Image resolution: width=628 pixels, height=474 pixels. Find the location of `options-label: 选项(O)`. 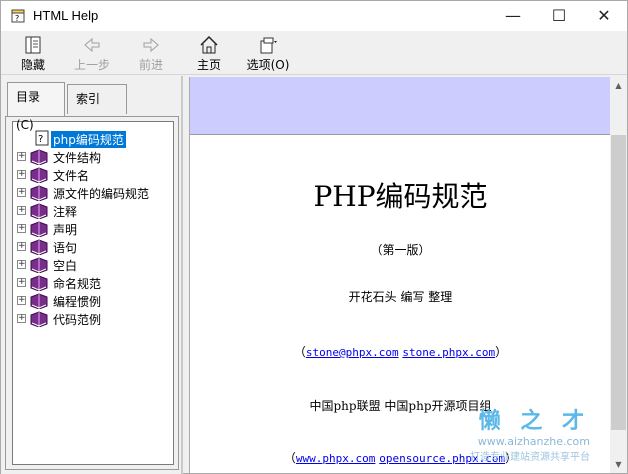

options-label: 选项(O) is located at coordinates (268, 65).